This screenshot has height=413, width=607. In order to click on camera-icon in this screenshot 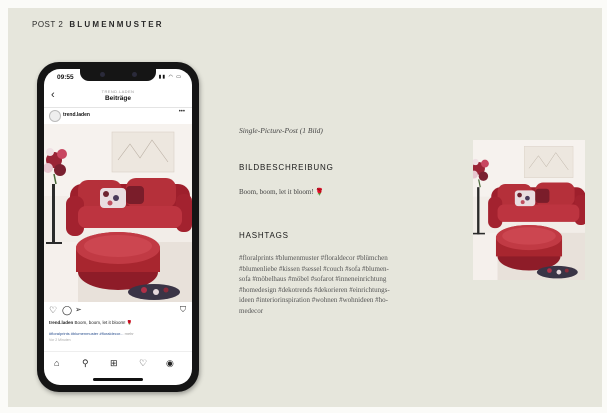, I will do `click(102, 74)`.